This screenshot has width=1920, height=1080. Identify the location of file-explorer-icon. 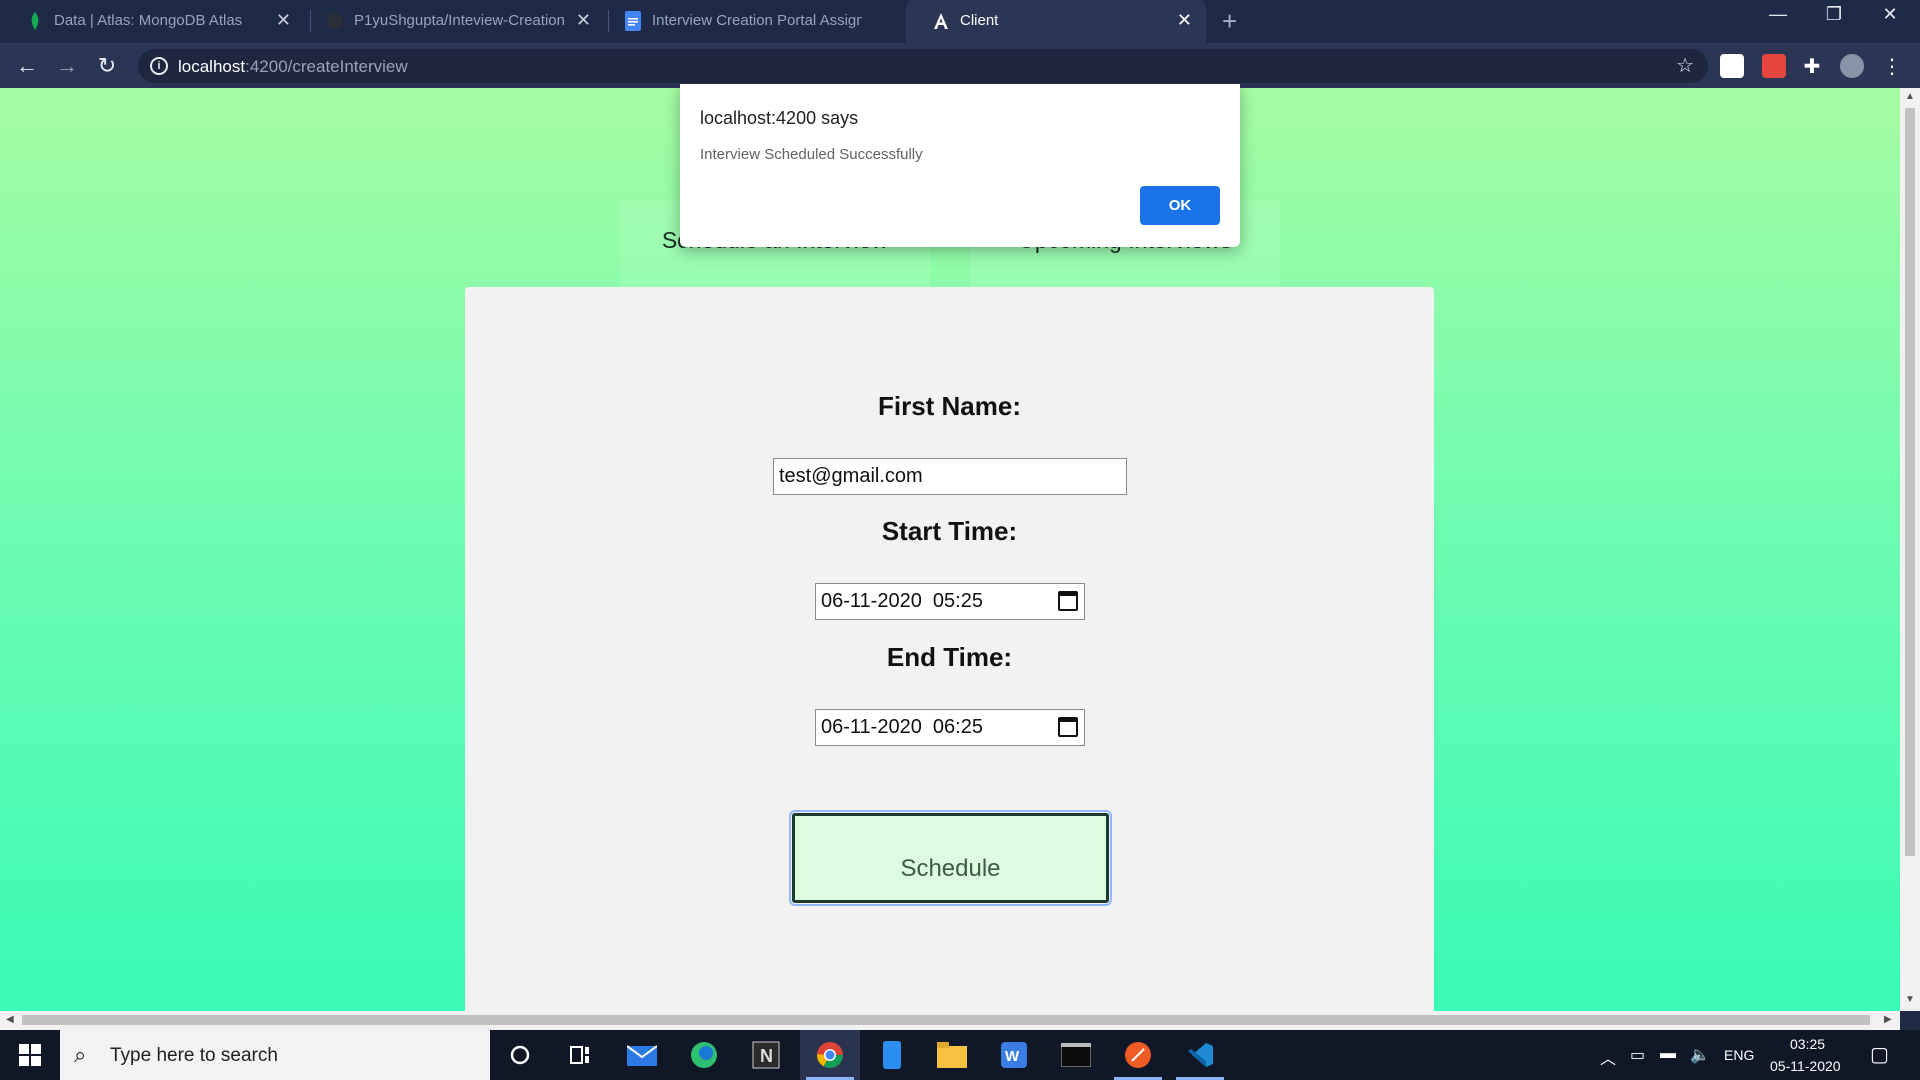
(952, 1055).